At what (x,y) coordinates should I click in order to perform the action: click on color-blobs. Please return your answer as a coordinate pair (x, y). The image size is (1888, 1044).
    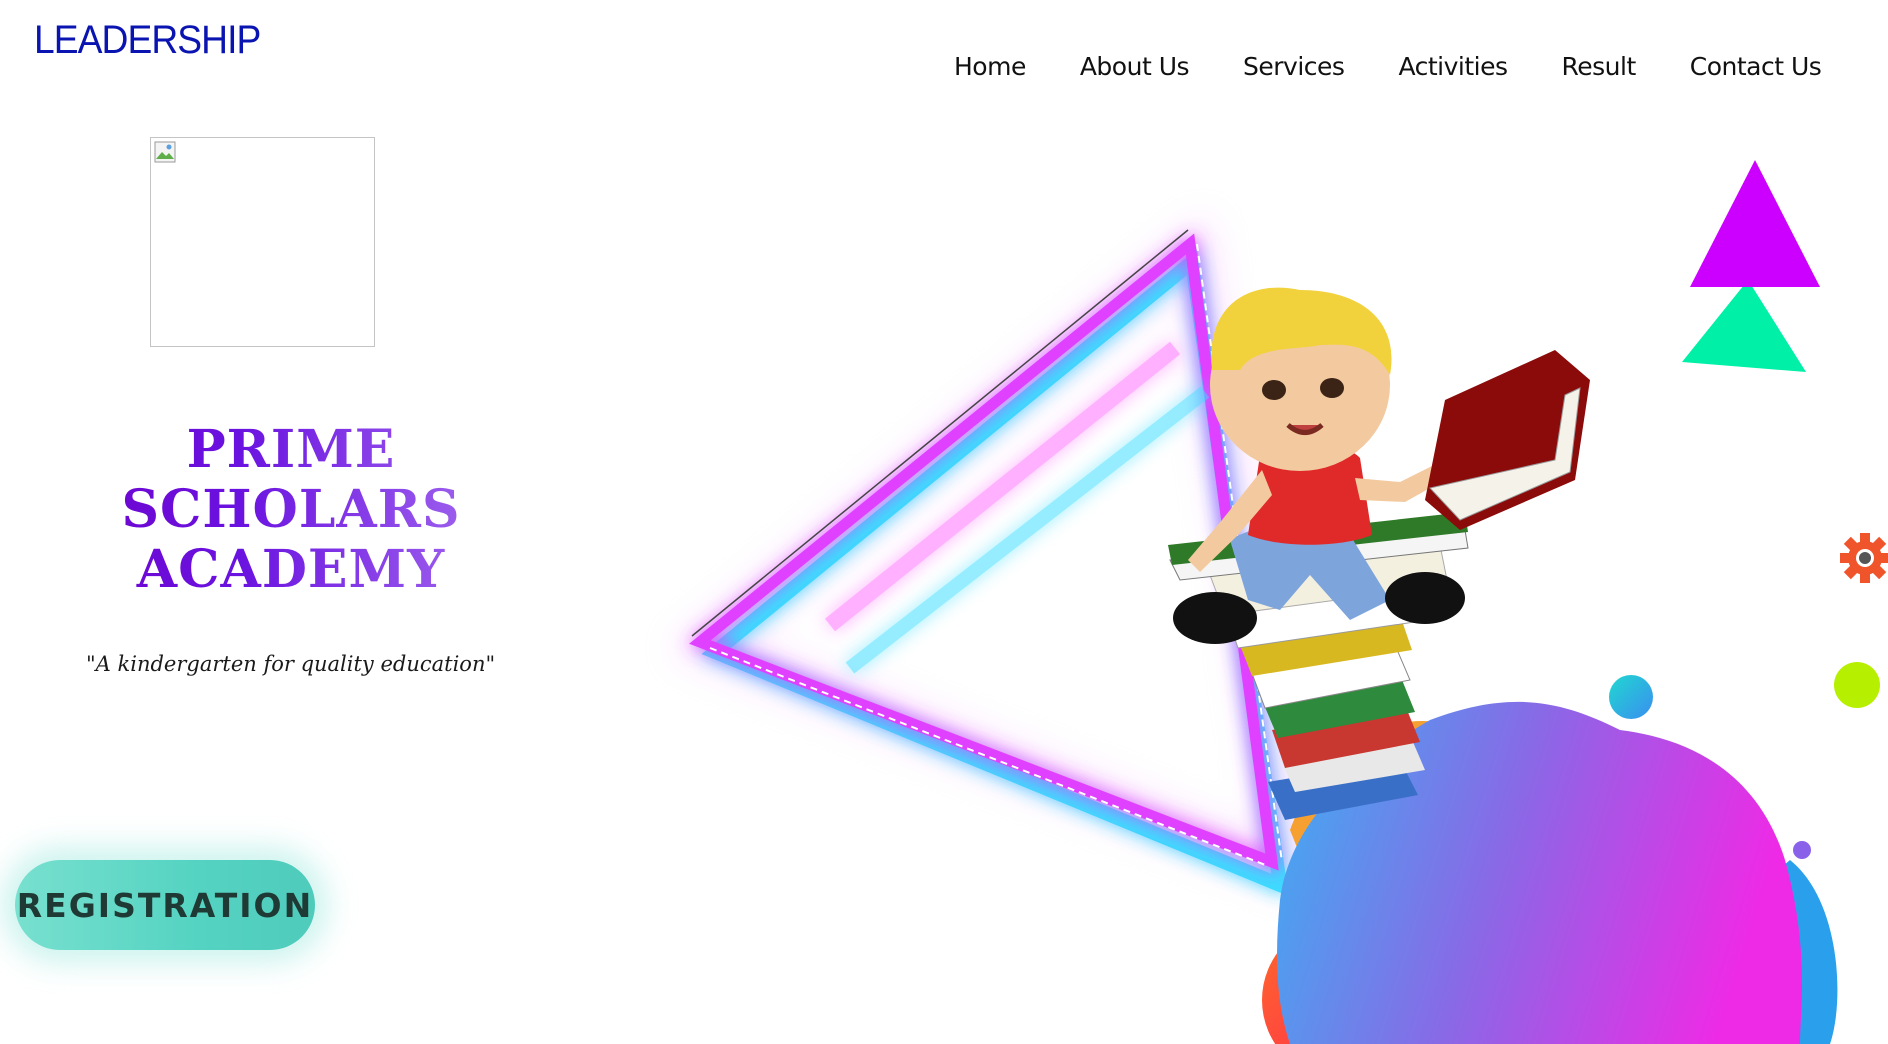
    Looking at the image, I should click on (1550, 872).